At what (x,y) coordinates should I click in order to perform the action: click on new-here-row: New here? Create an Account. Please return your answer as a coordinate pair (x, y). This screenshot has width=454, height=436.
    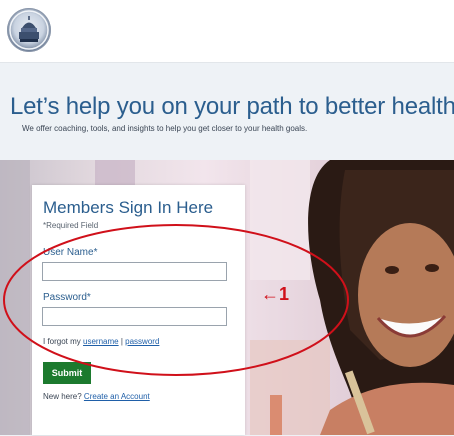
    Looking at the image, I should click on (96, 396).